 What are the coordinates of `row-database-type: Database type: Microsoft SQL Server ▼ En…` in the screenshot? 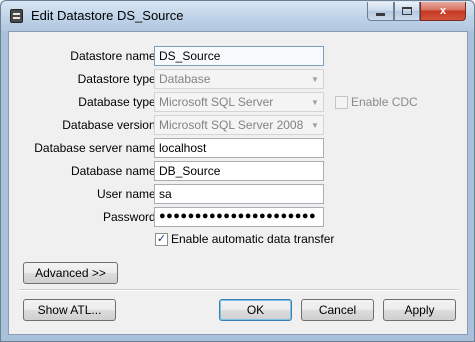 It's located at (239, 102).